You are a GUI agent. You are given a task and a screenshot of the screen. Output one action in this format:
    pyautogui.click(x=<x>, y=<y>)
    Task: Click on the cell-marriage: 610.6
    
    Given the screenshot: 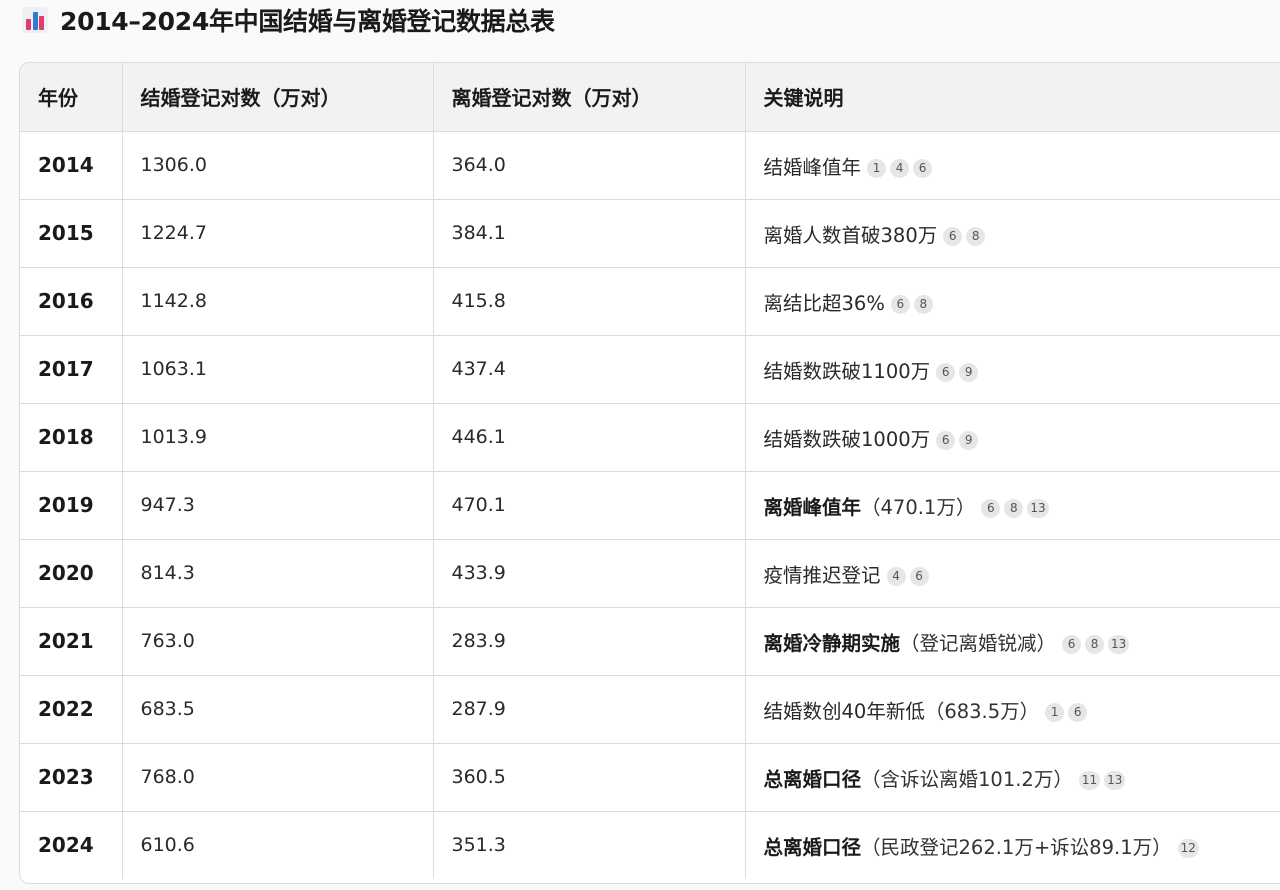 What is the action you would take?
    pyautogui.click(x=278, y=845)
    